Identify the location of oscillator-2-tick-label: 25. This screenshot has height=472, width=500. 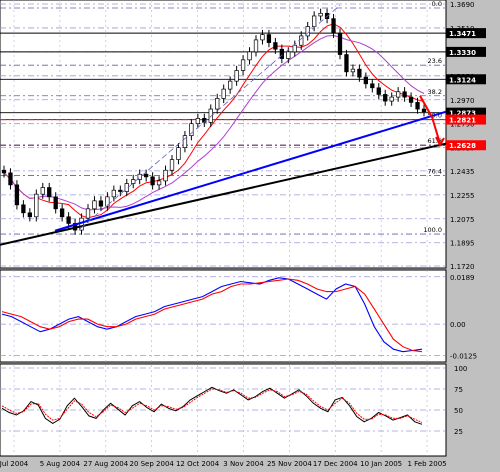
(458, 432).